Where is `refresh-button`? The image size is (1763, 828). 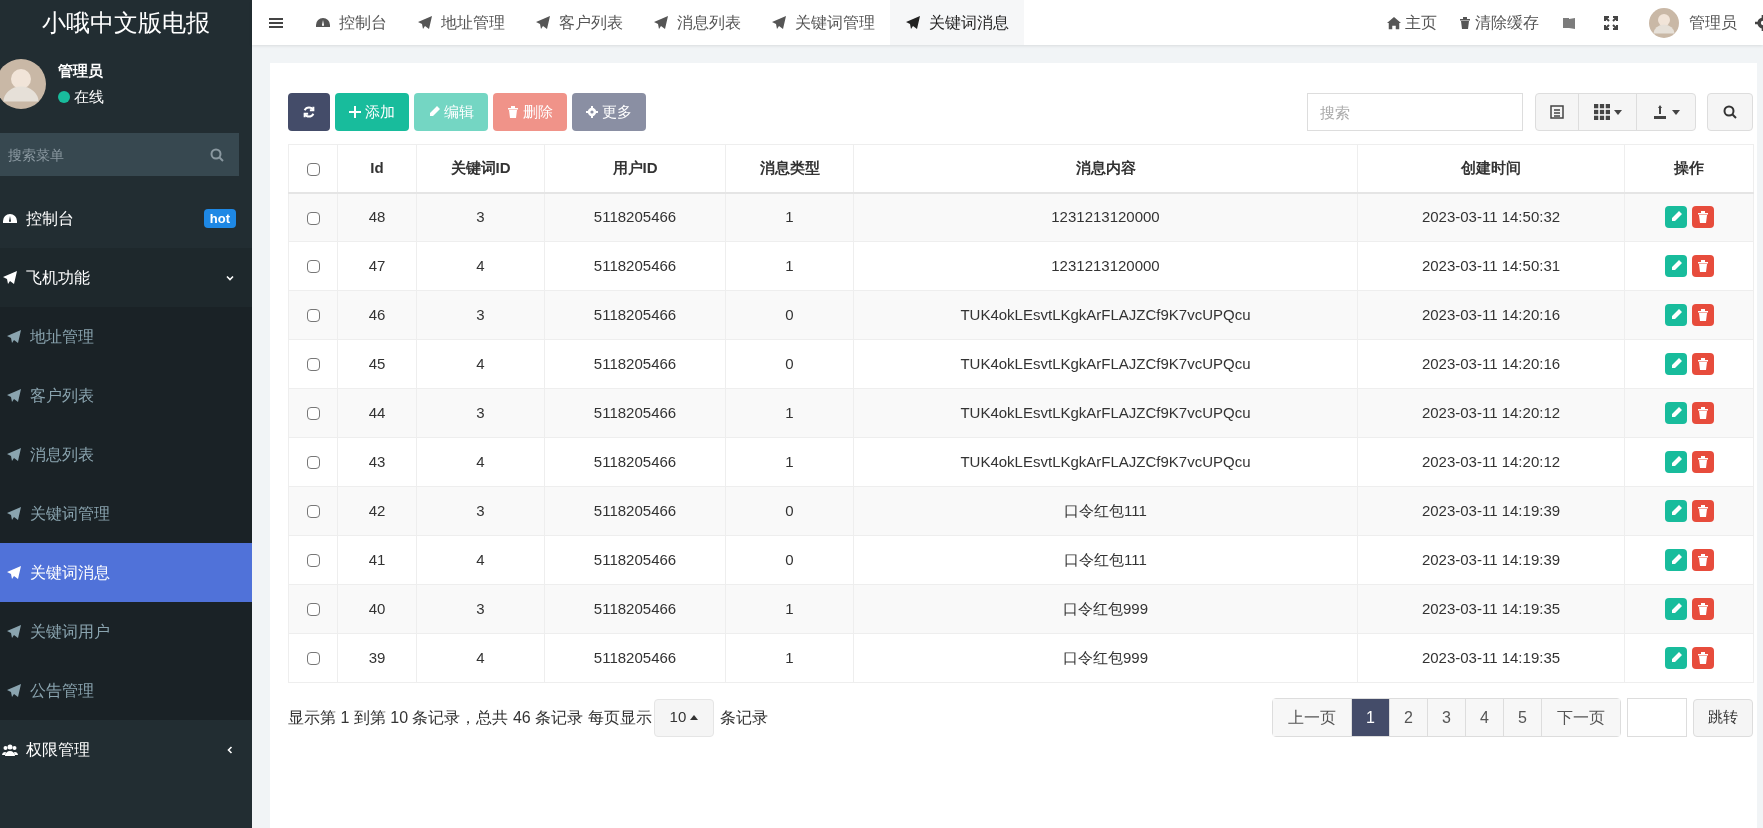
refresh-button is located at coordinates (309, 112).